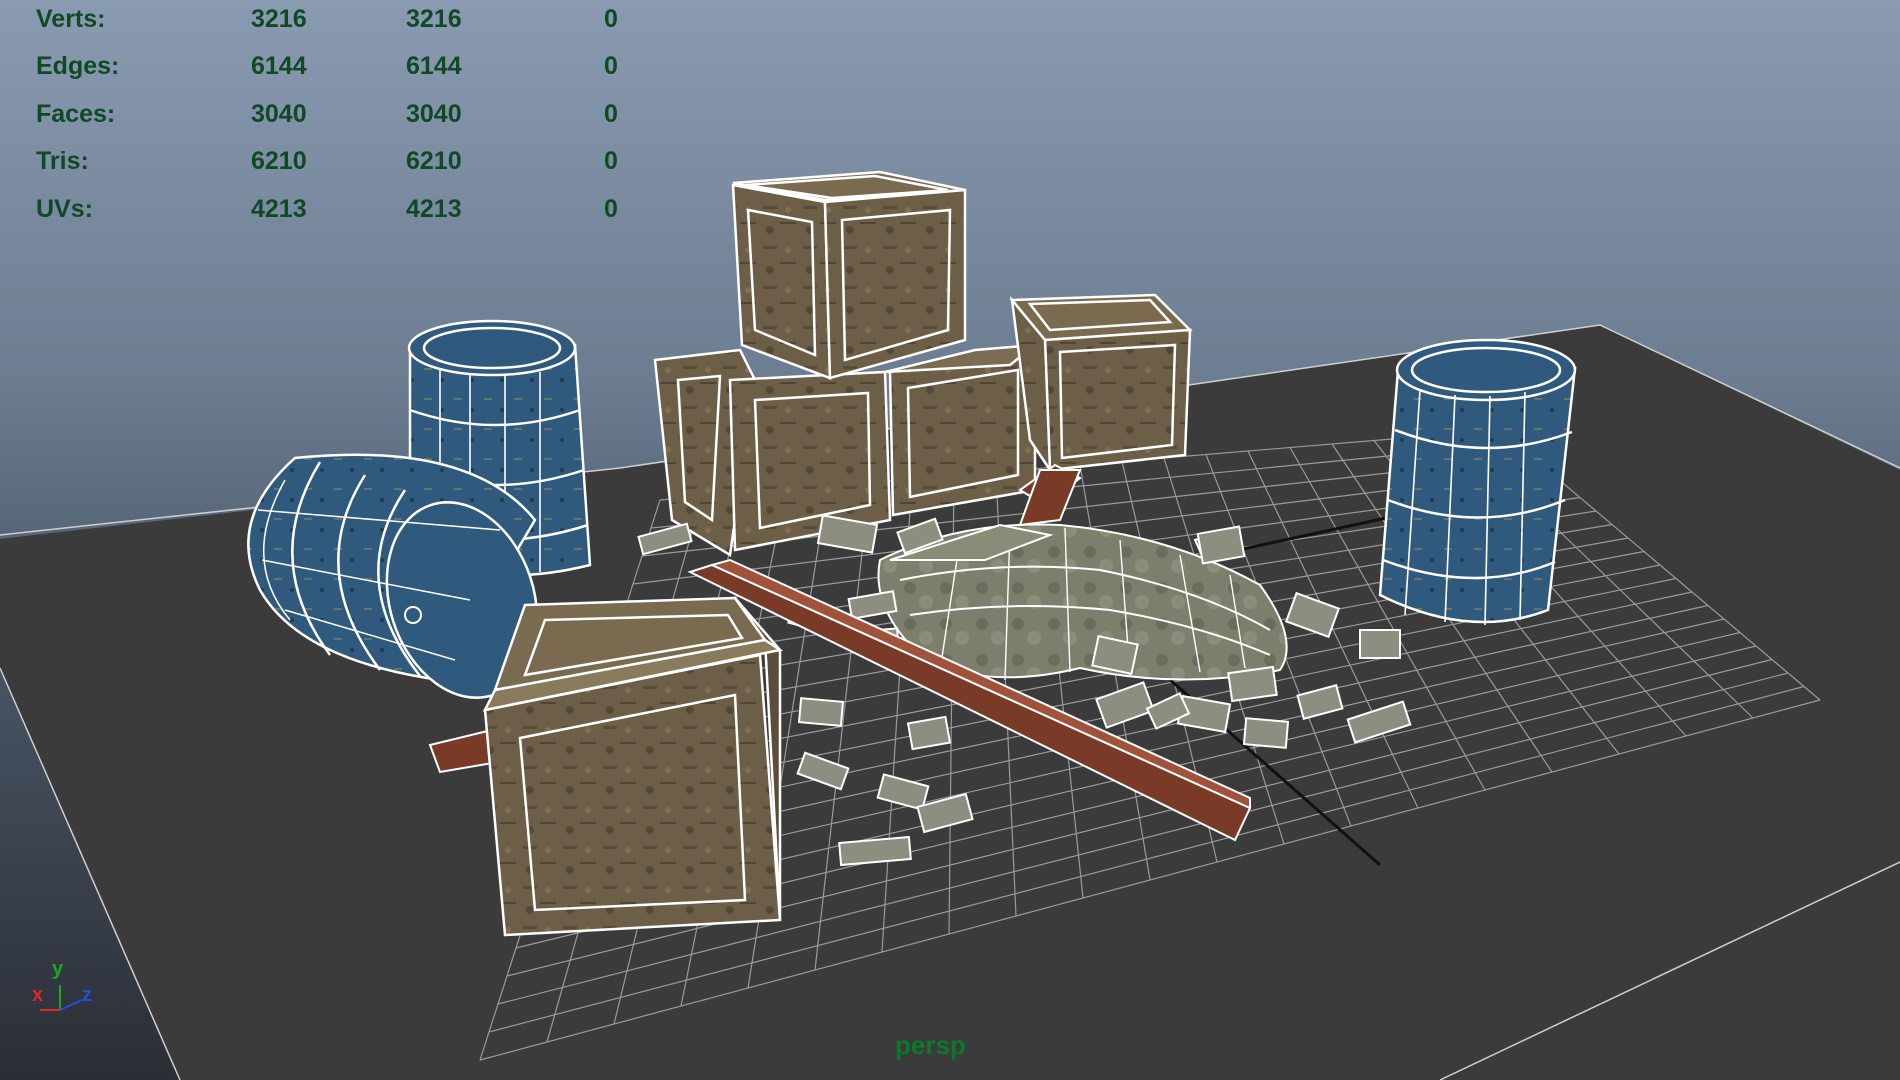 This screenshot has height=1080, width=1900. What do you see at coordinates (38, 995) in the screenshot?
I see `axis-label-x: x` at bounding box center [38, 995].